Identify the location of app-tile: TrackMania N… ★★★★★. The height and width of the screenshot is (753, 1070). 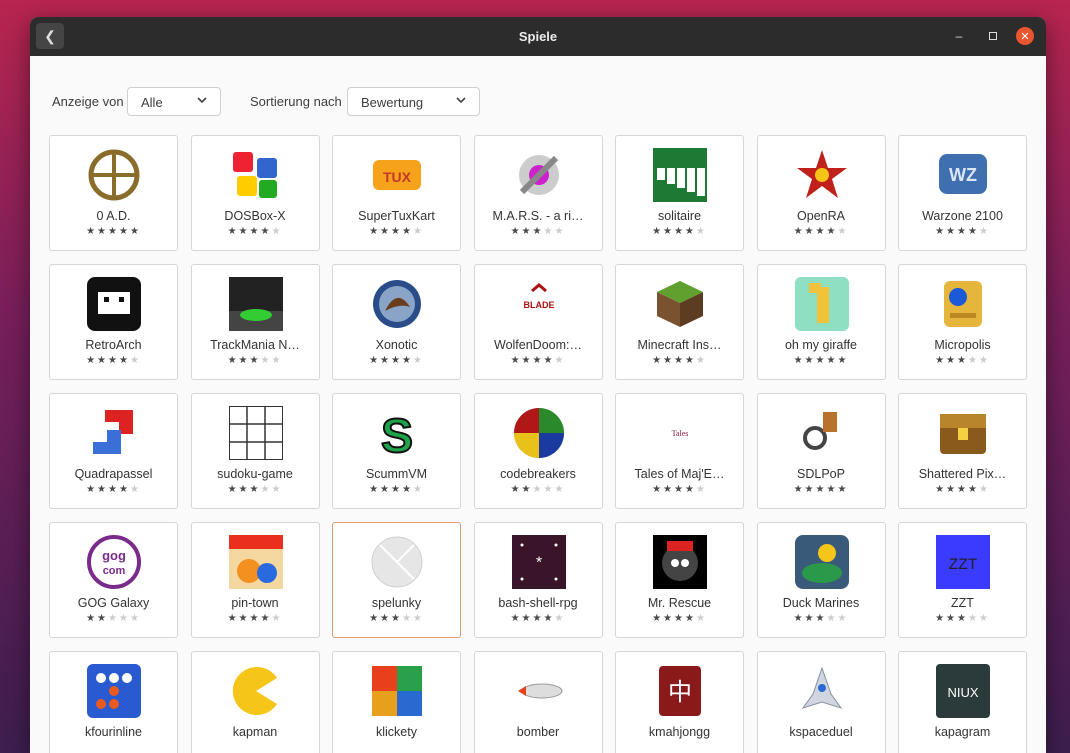
(255, 322).